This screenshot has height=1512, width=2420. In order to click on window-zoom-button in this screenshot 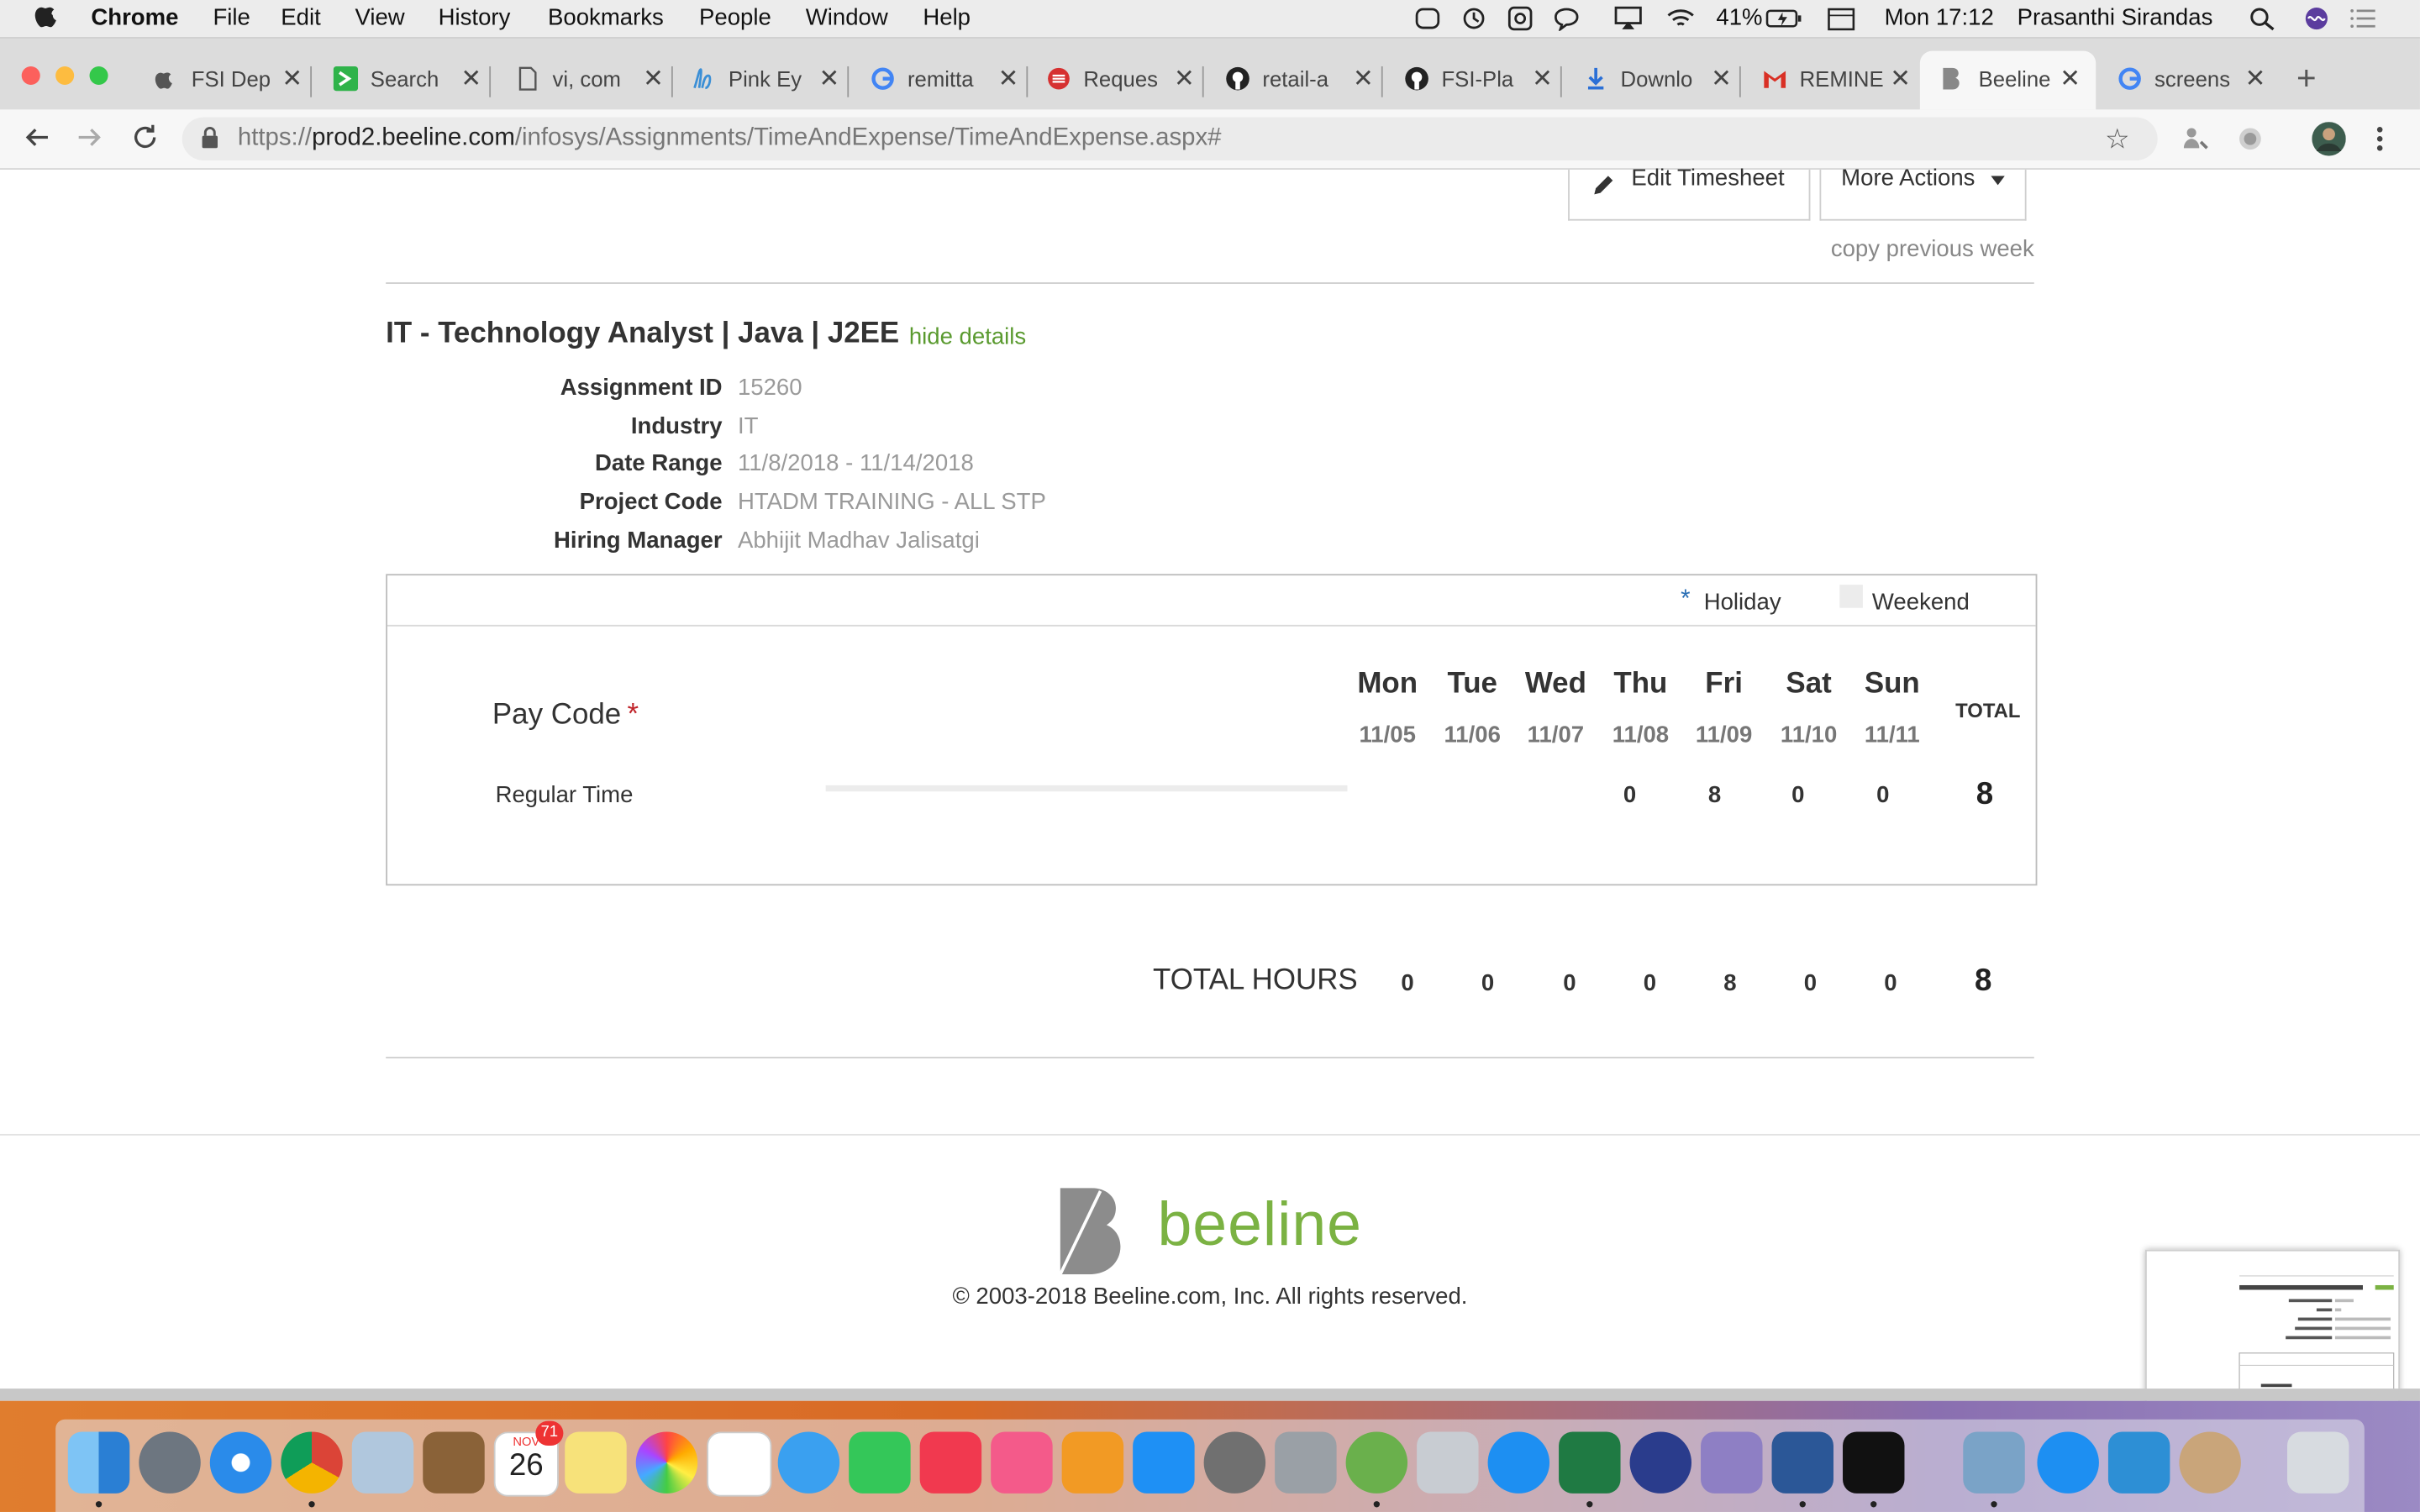, I will do `click(98, 76)`.